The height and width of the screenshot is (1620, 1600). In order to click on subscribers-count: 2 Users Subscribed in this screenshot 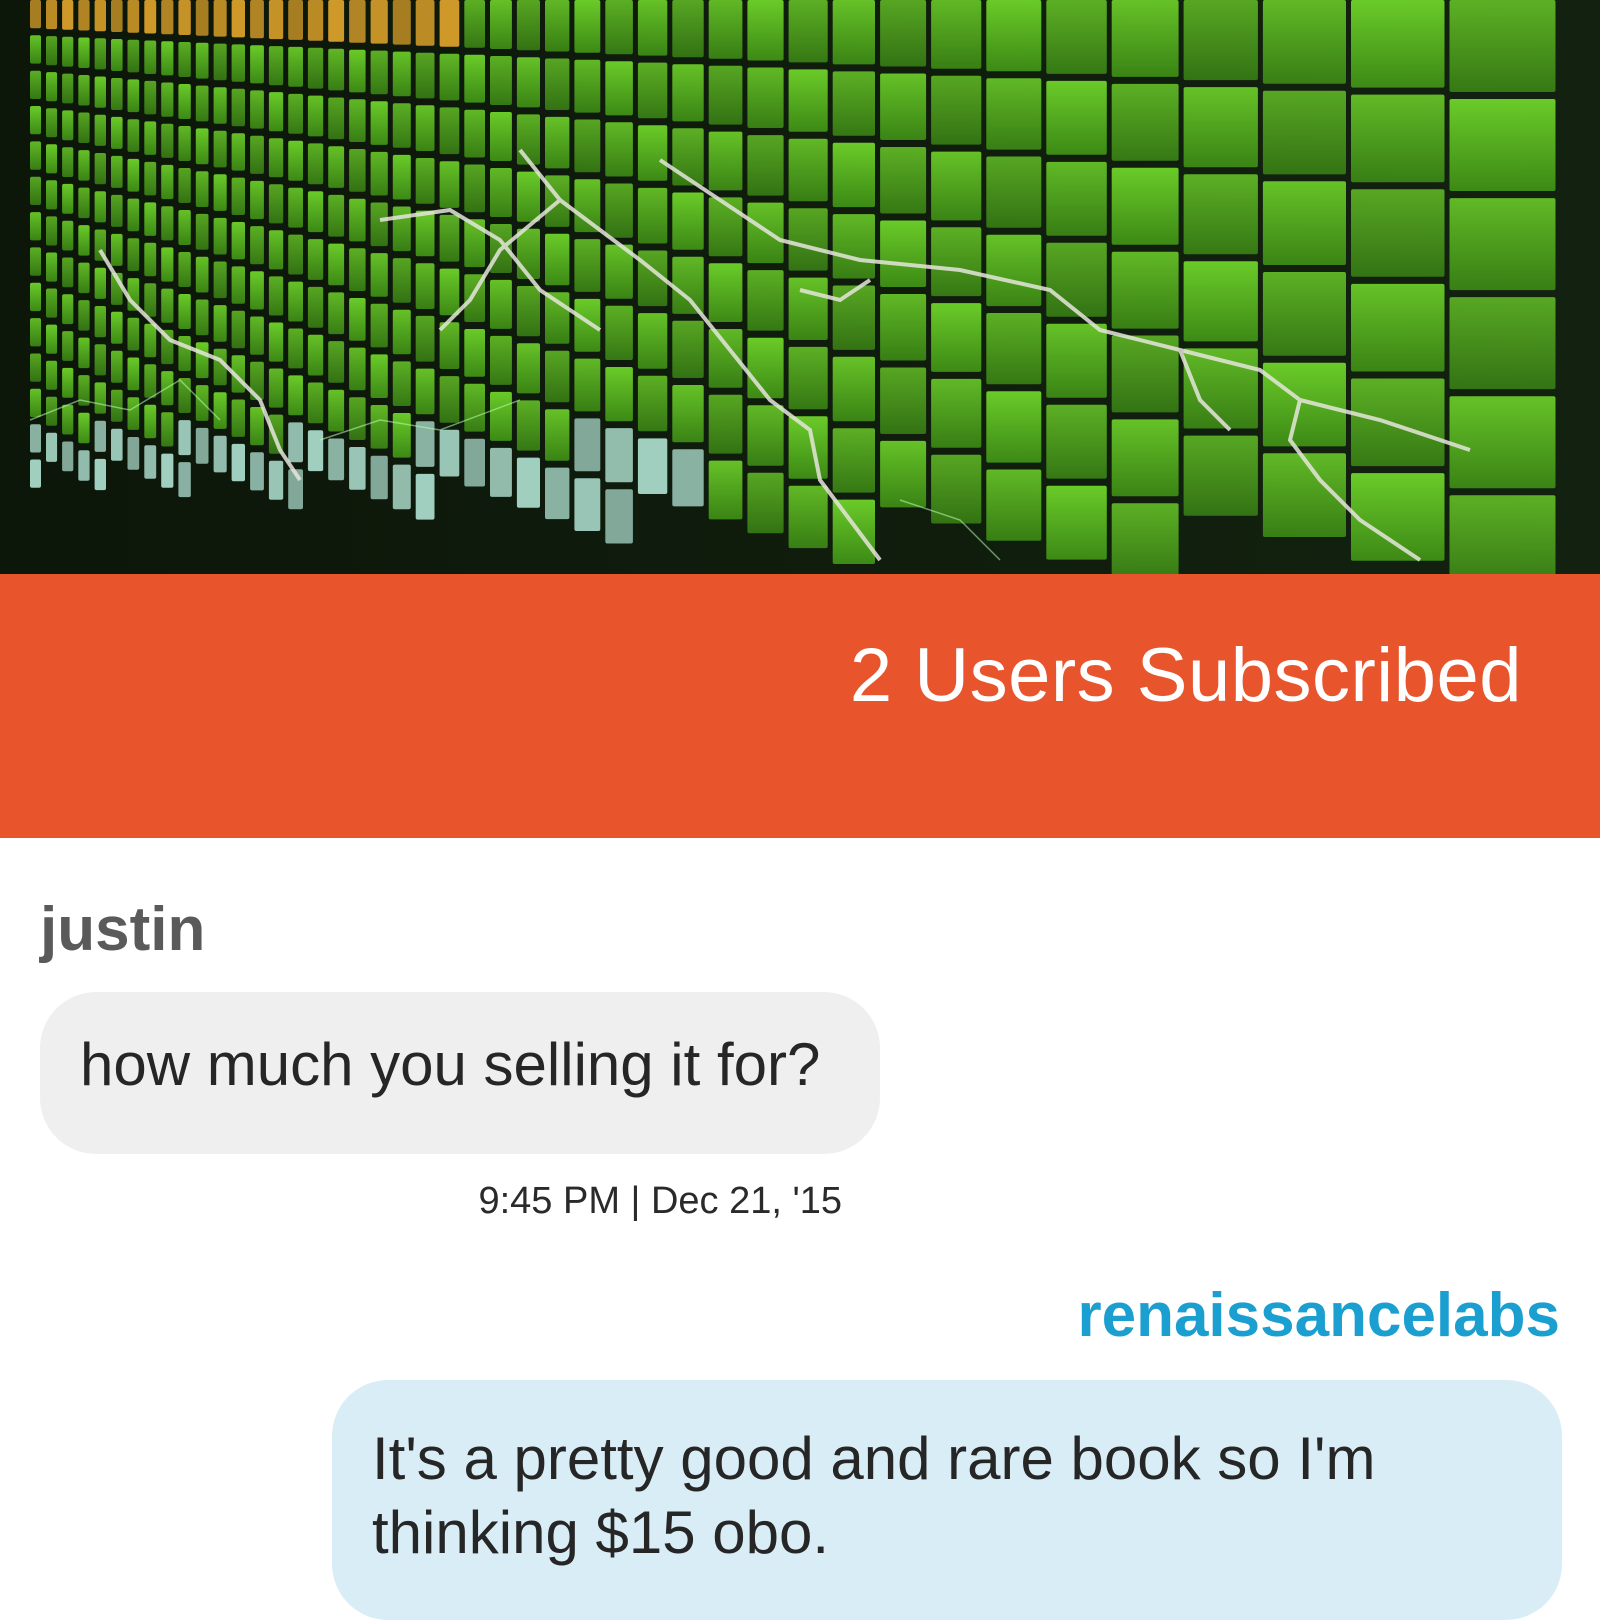, I will do `click(1185, 675)`.